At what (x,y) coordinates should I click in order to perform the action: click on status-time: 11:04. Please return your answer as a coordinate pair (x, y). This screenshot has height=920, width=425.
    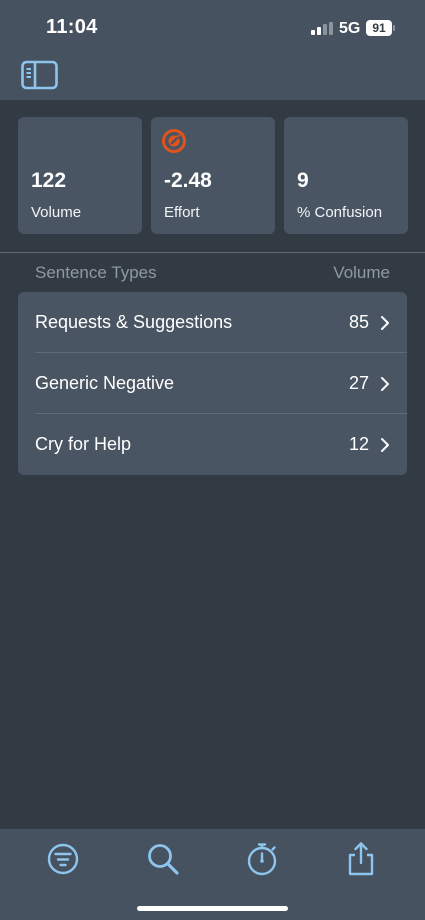
    Looking at the image, I should click on (72, 27).